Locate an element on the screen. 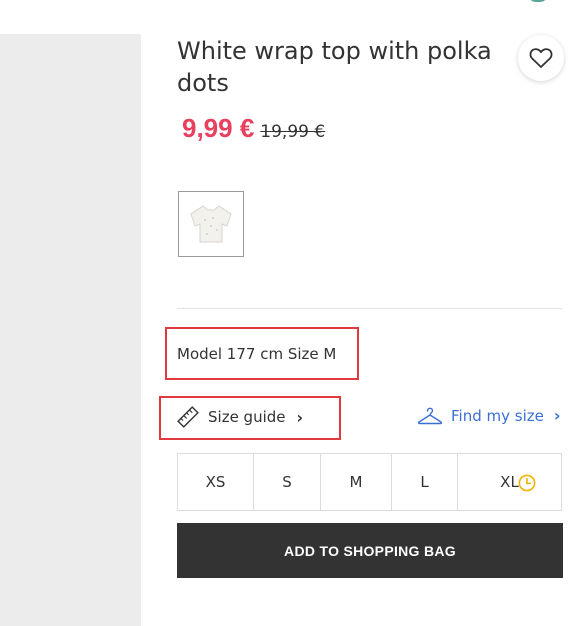  find-my-size-label: Find my size is located at coordinates (497, 415).